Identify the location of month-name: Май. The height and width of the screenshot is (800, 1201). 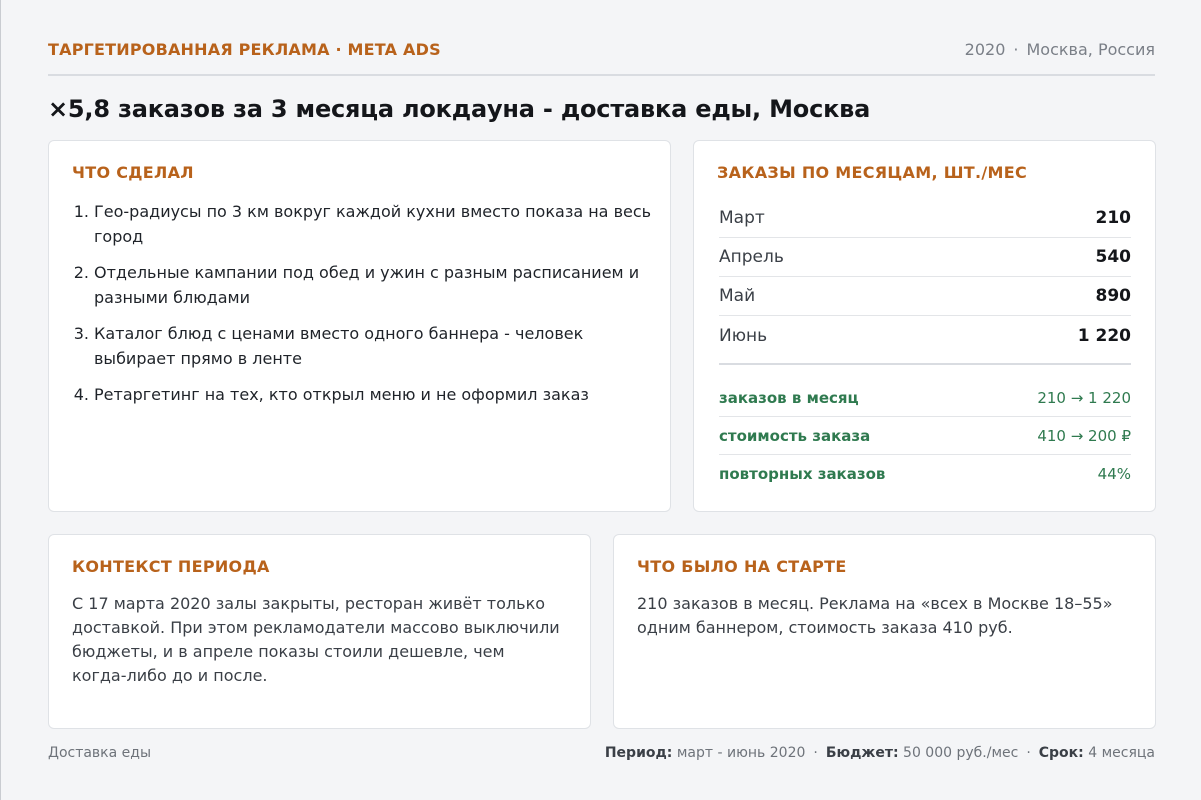
(737, 296).